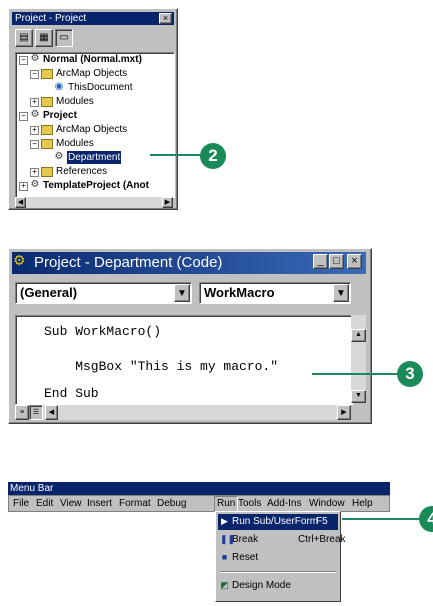  Describe the element at coordinates (71, 504) in the screenshot. I see `menu-view: View` at that location.